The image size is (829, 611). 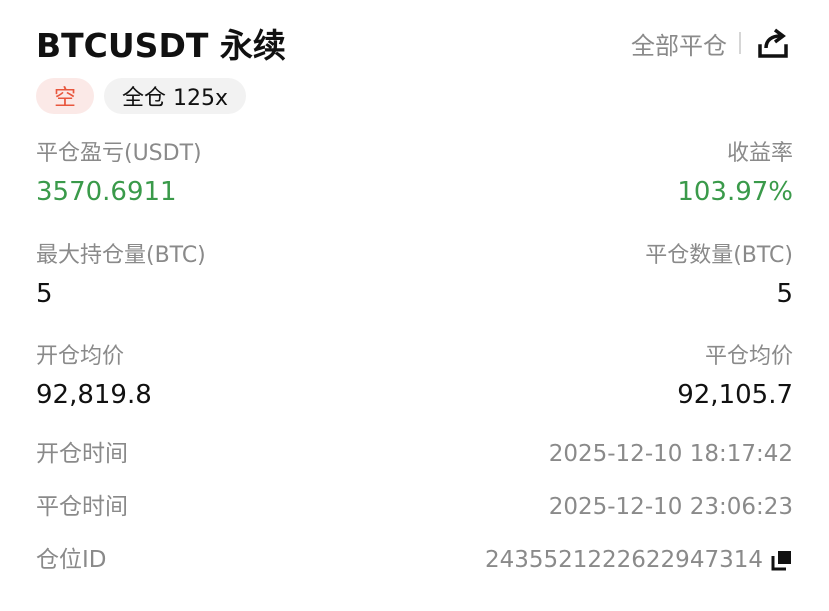 I want to click on copy-icon, so click(x=782, y=560).